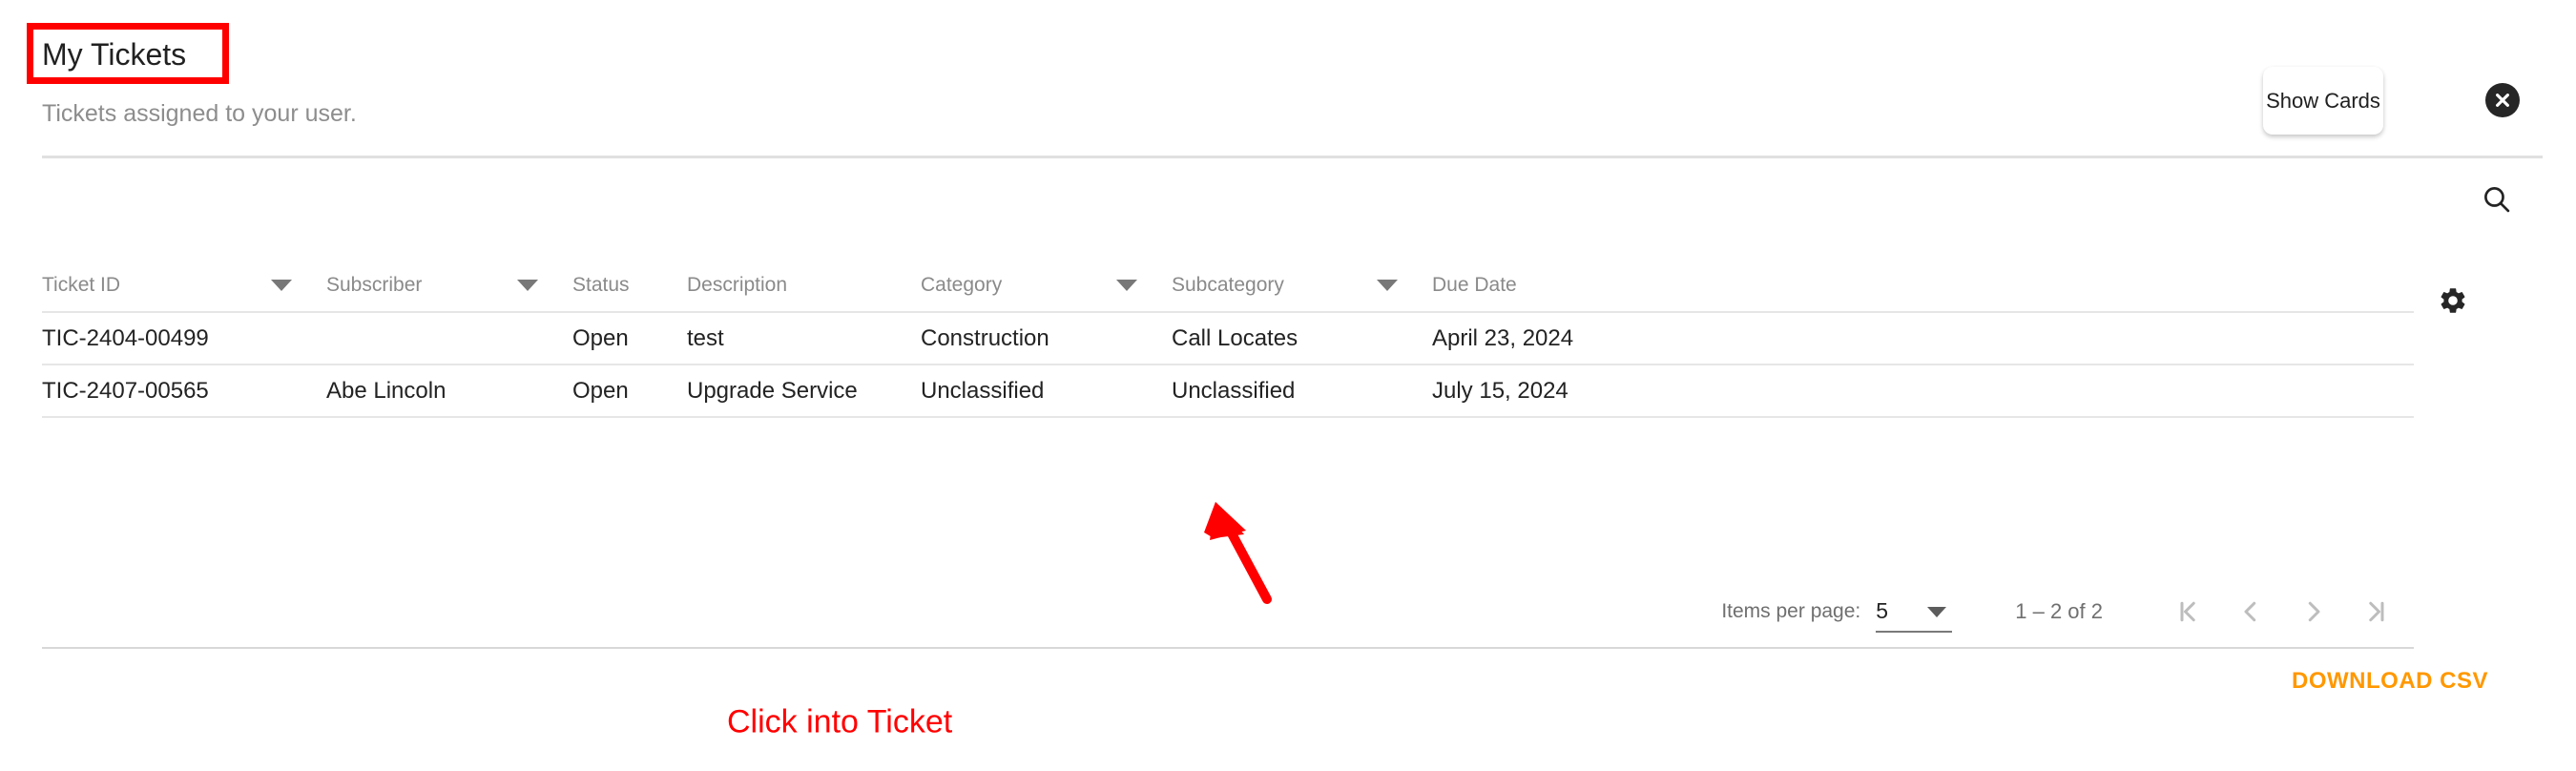  I want to click on cell-category: Unclassified, so click(983, 390).